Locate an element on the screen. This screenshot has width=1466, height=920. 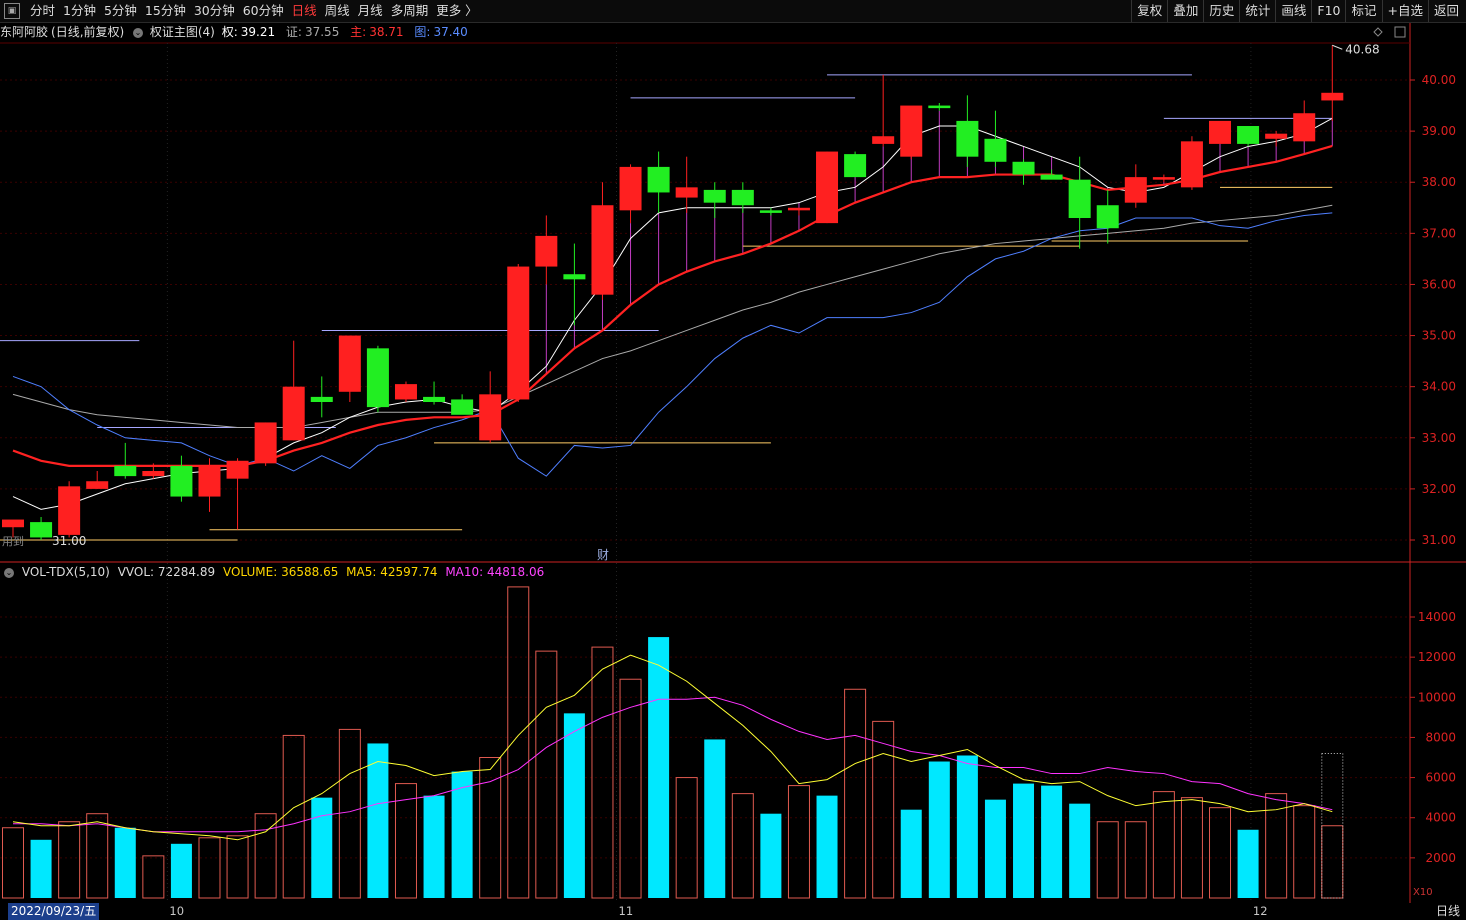
price-tick-label-9: 40.00 is located at coordinates (1439, 80).